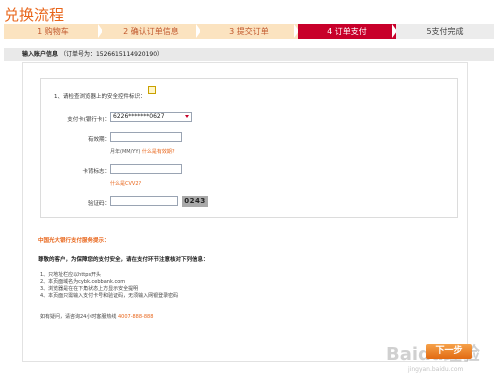  Describe the element at coordinates (135, 317) in the screenshot. I see `contact-phone: 4007-888-888` at that location.